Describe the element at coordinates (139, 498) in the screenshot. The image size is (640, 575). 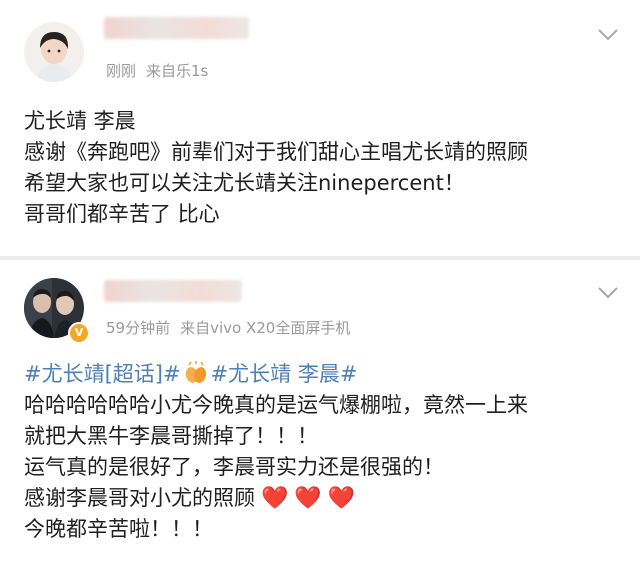
I see `post-line: 感谢李晨哥对小尤的照顾` at that location.